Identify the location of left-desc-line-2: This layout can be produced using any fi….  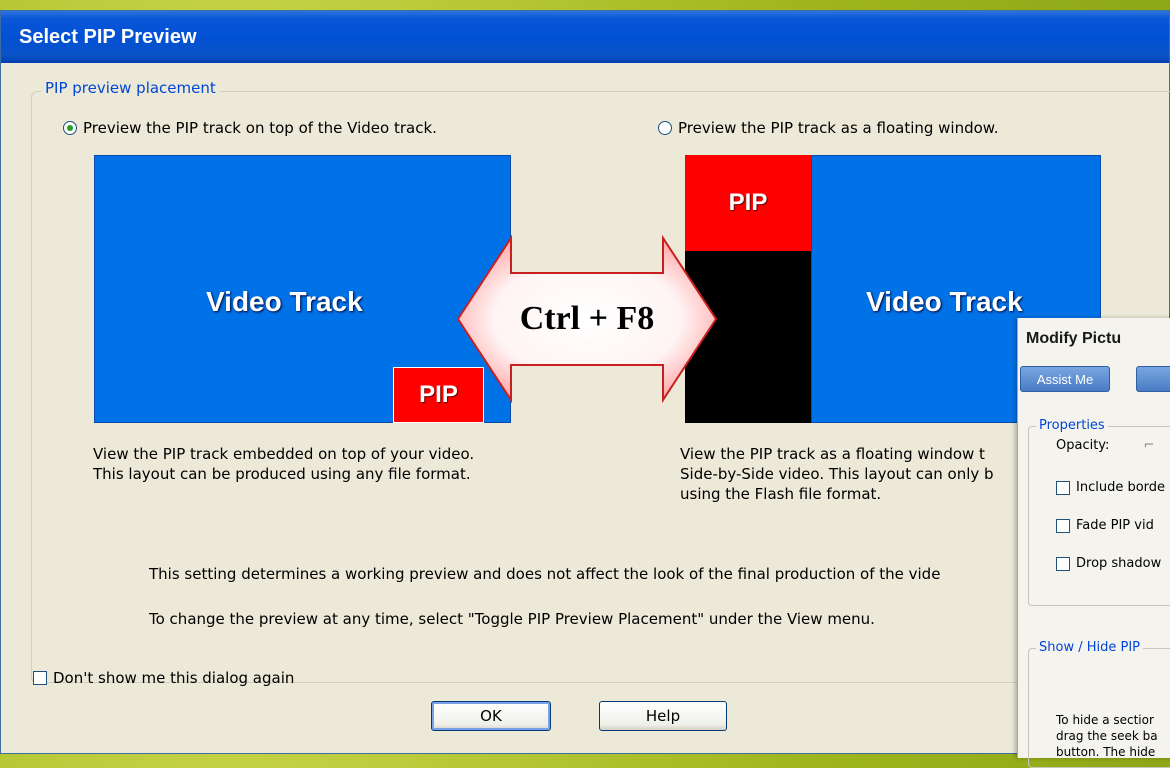
(282, 474).